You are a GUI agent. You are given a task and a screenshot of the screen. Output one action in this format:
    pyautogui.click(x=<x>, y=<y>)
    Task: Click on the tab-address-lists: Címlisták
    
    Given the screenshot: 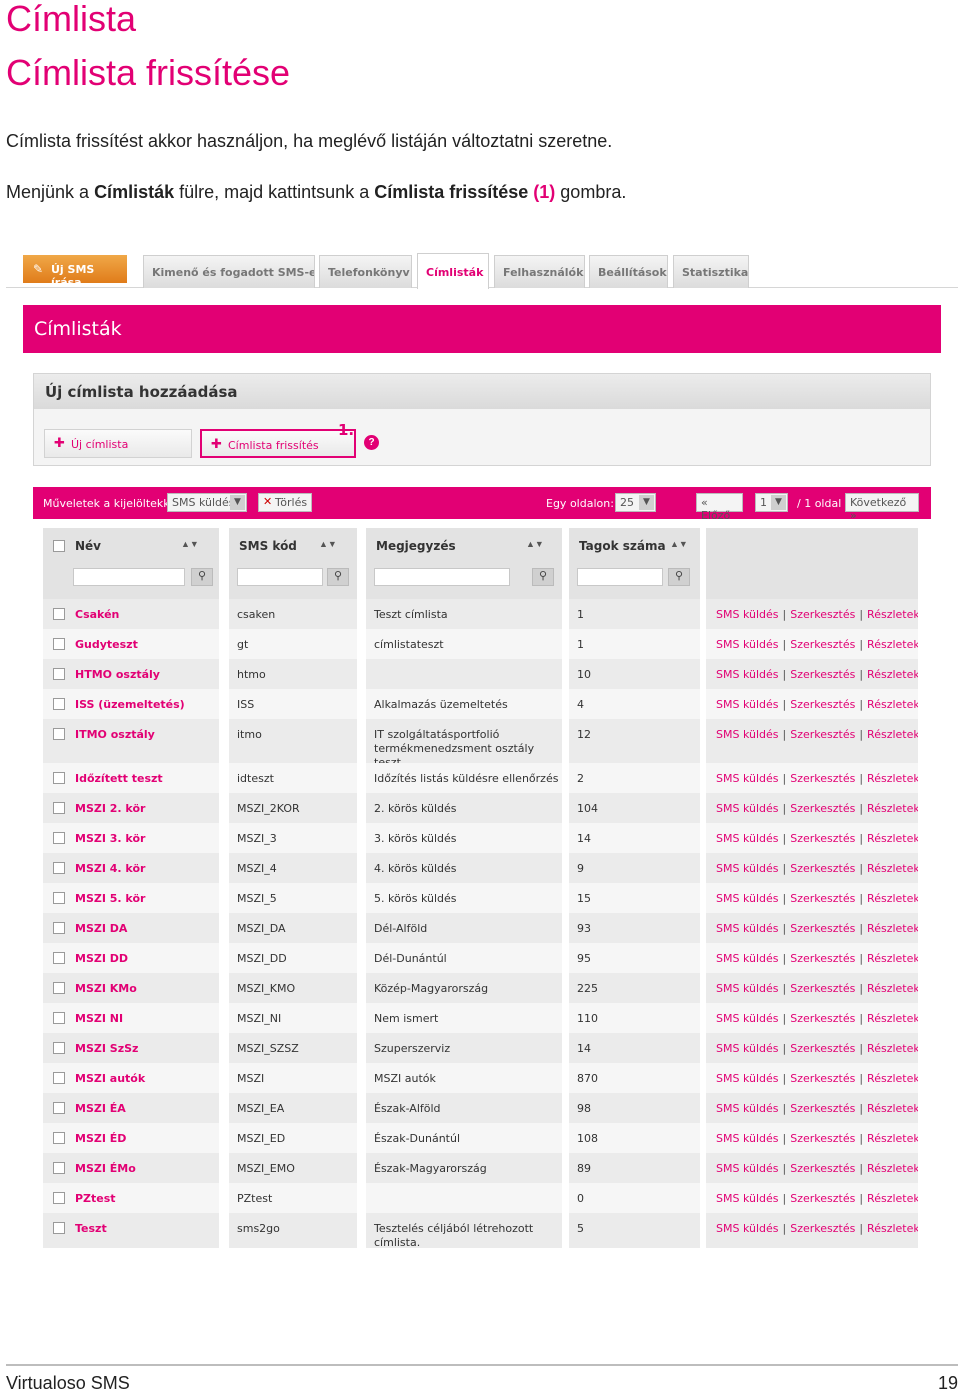 What is the action you would take?
    pyautogui.click(x=453, y=271)
    